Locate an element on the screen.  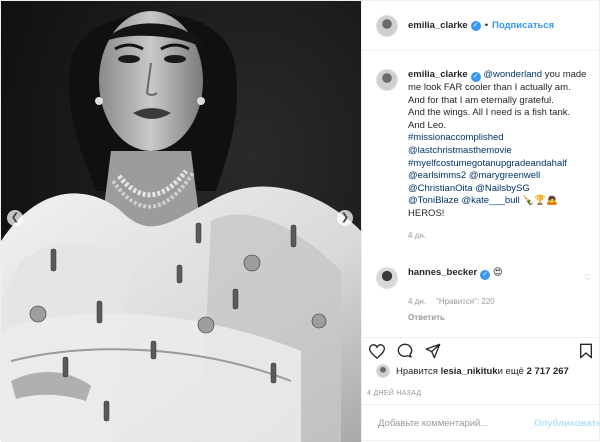
bookmark-icon is located at coordinates (586, 351).